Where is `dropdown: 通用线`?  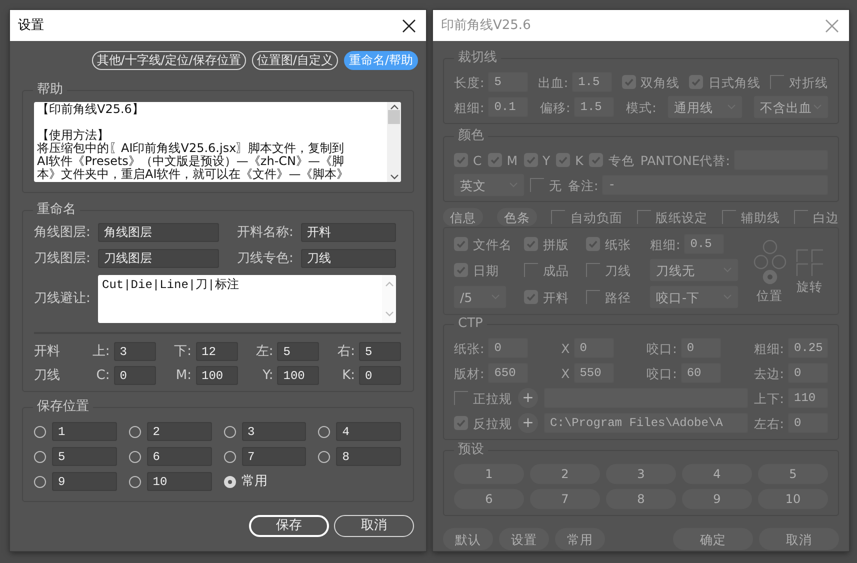
dropdown: 通用线 is located at coordinates (705, 107).